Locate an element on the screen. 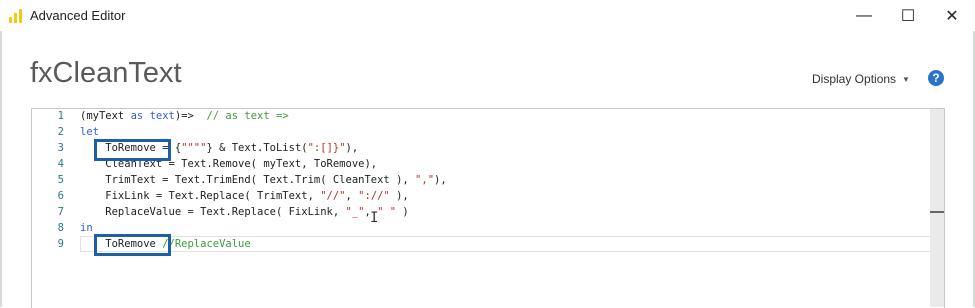 The width and height of the screenshot is (975, 308). code-token: as is located at coordinates (137, 116).